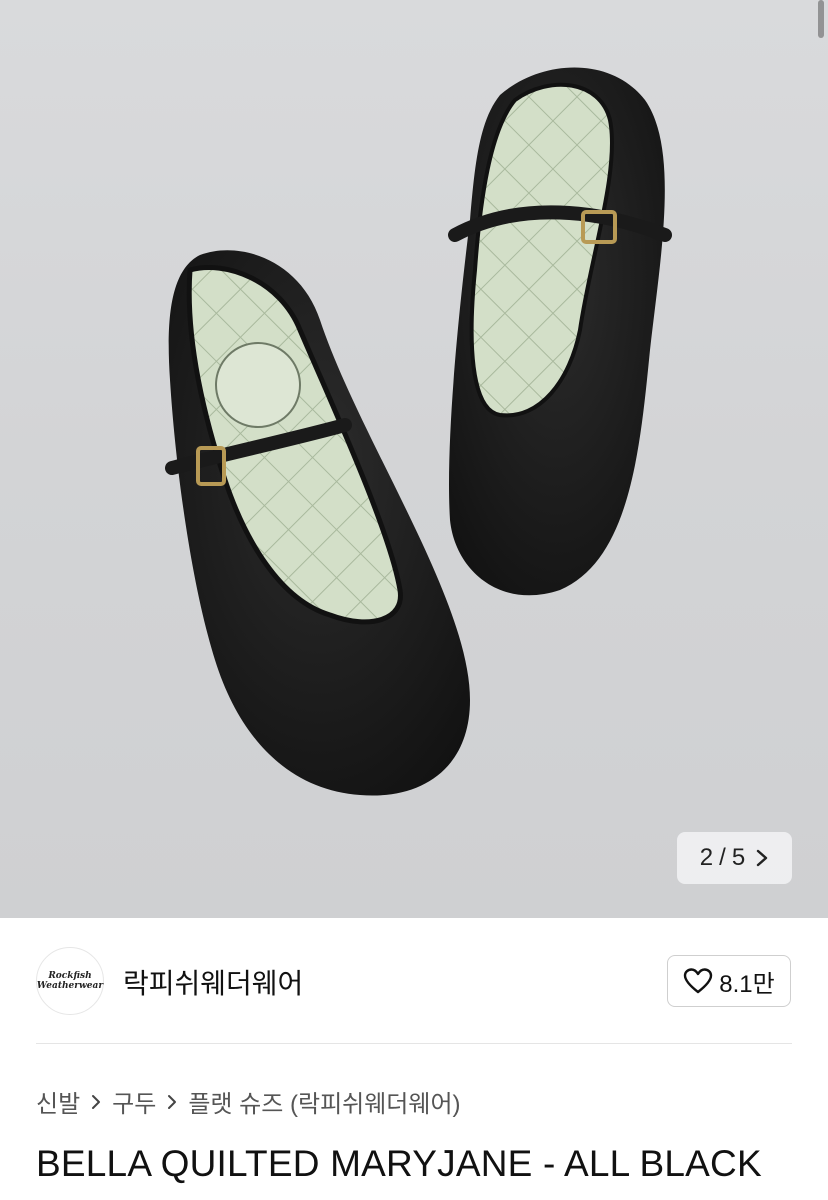 This screenshot has width=828, height=1200. I want to click on image-pager: 2 / 5, so click(734, 858).